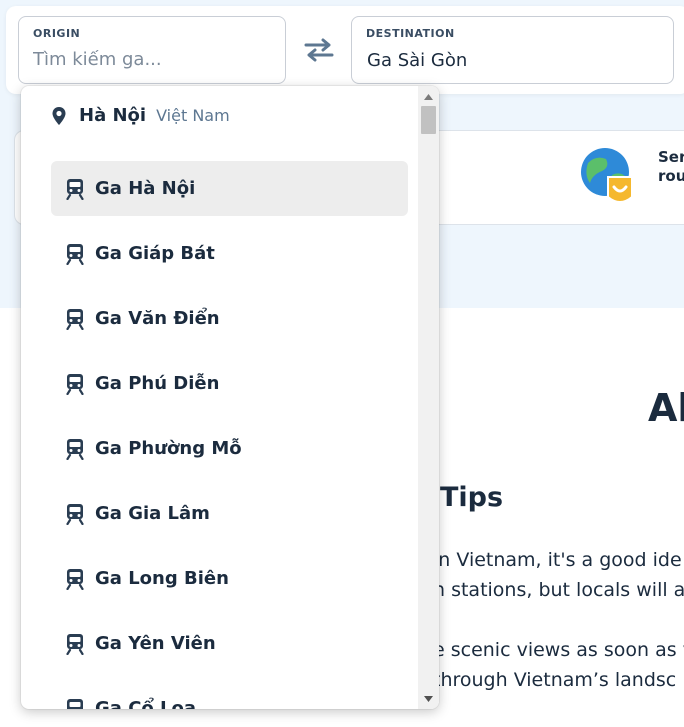  Describe the element at coordinates (57, 33) in the screenshot. I see `origin-label: ORIGIN` at that location.